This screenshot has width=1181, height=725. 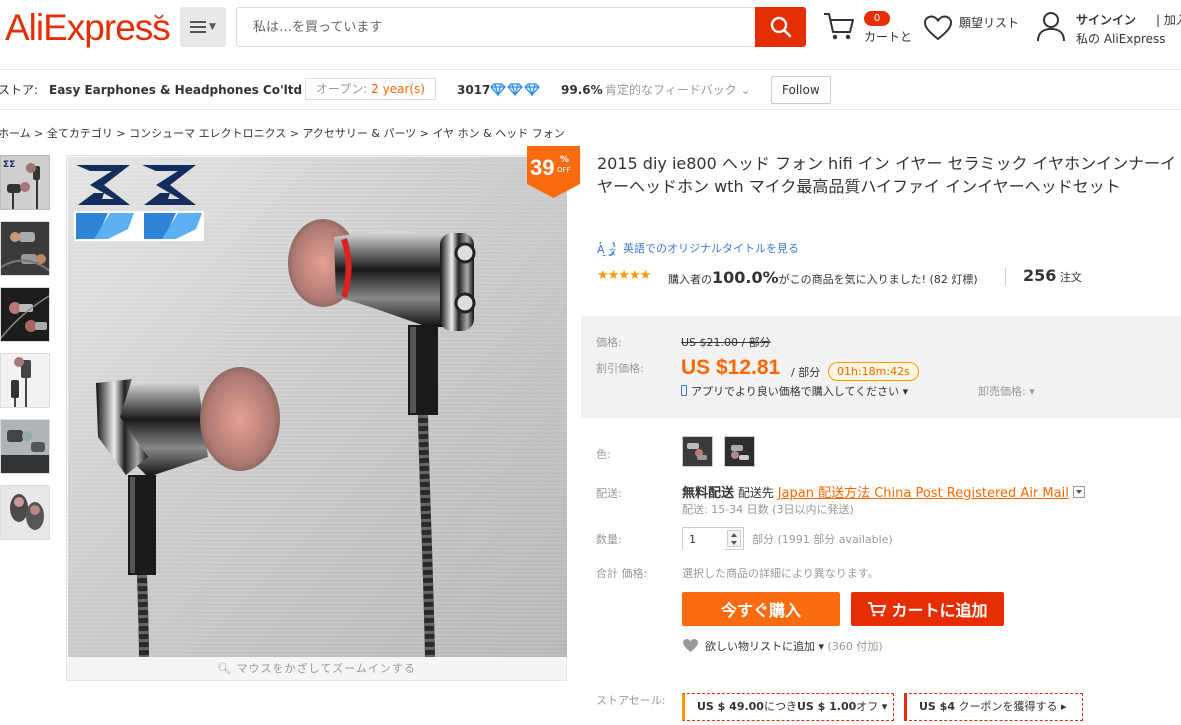 What do you see at coordinates (553, 172) in the screenshot?
I see `discount-badge: 39 % OFF` at bounding box center [553, 172].